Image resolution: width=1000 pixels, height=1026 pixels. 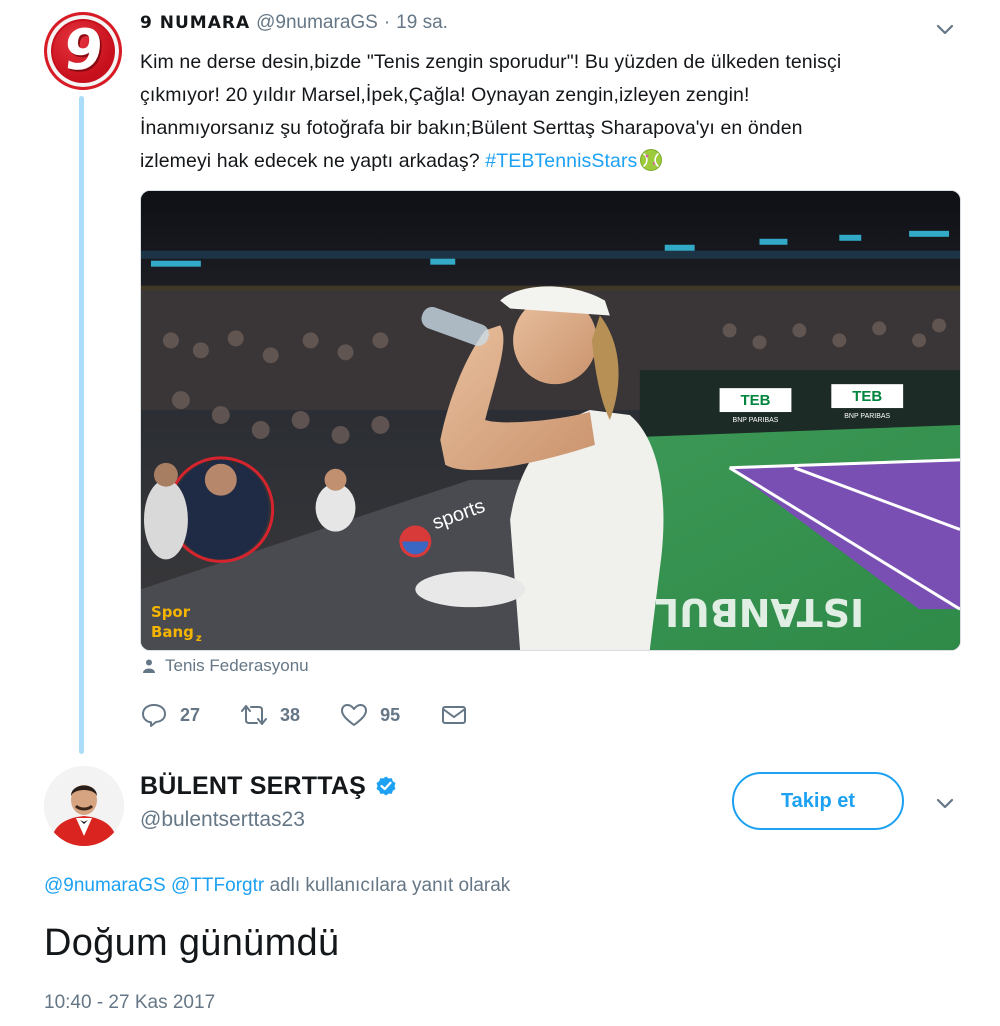 I want to click on parent-tweet-header: 9 NUMARA @9numaraGS · 19 sa., so click(x=294, y=25).